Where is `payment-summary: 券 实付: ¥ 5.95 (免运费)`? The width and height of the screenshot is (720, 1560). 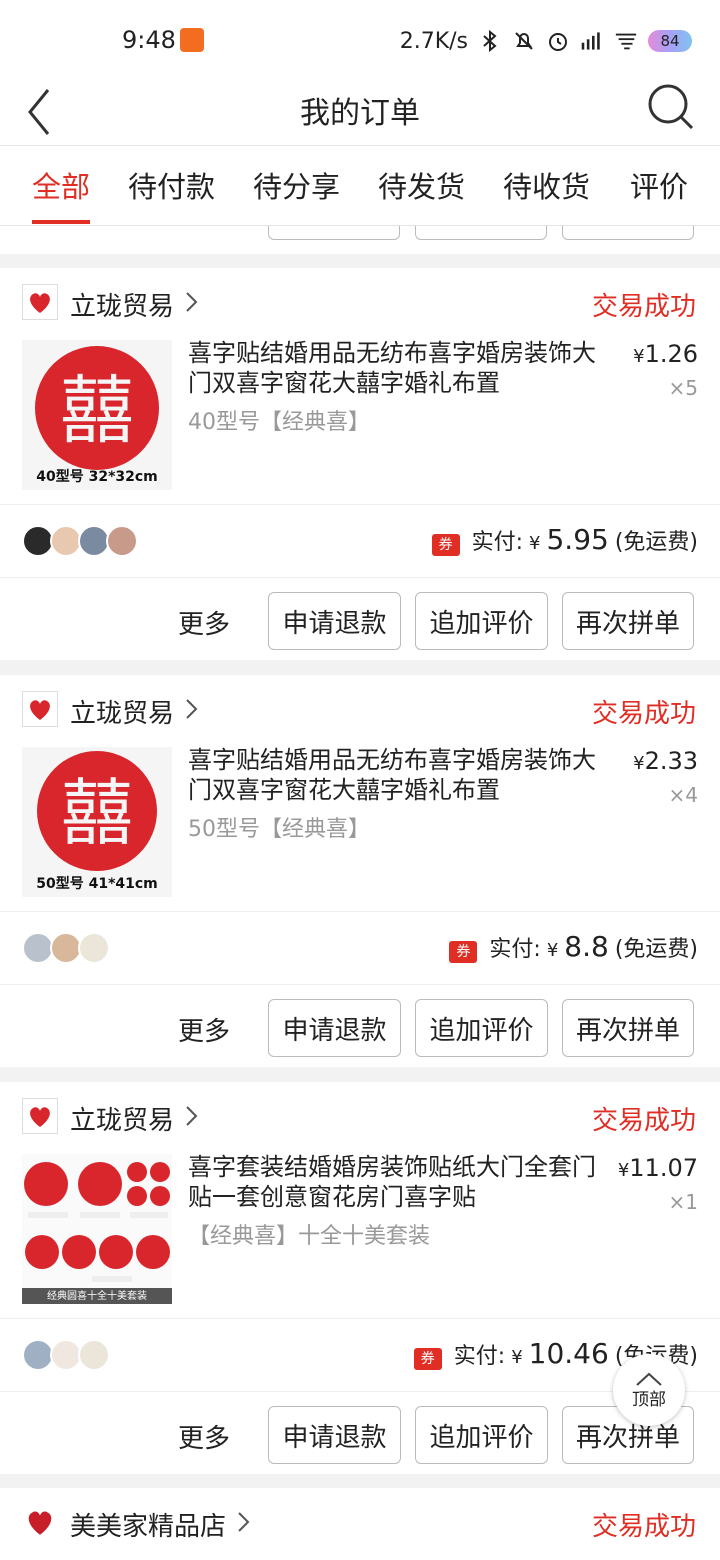 payment-summary: 券 实付: ¥ 5.95 (免运费) is located at coordinates (564, 539).